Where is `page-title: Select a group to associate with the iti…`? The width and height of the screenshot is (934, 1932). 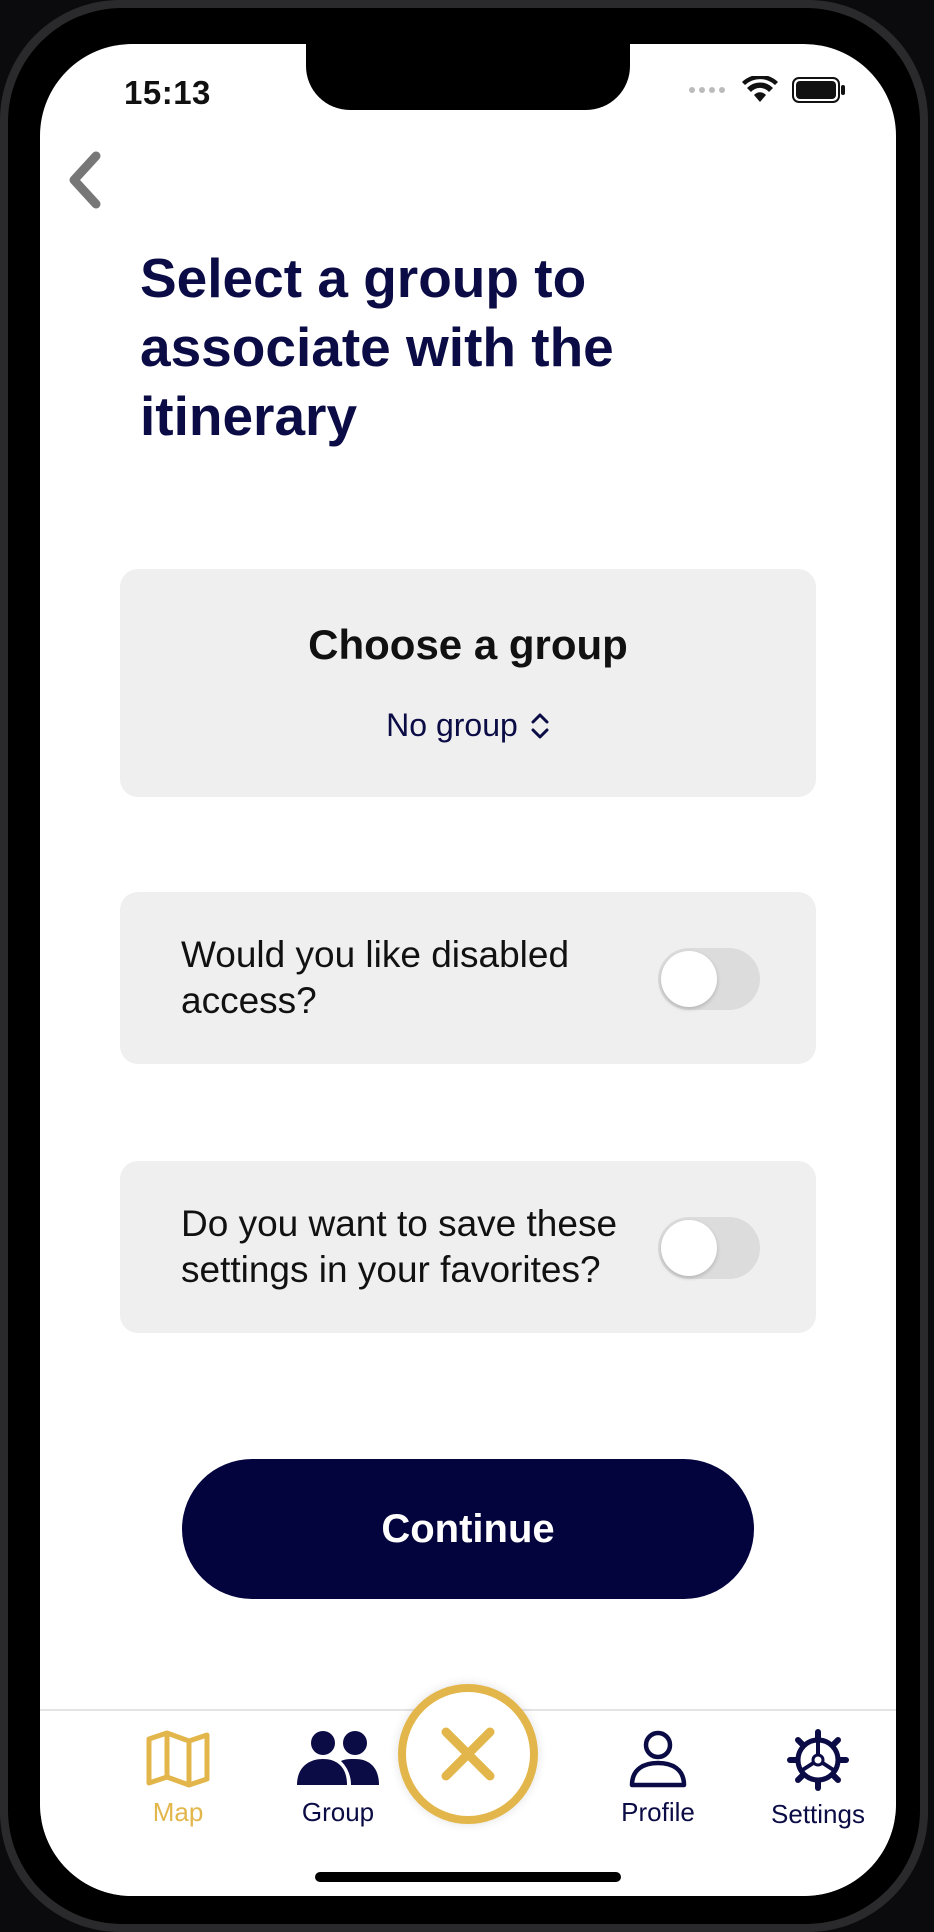 page-title: Select a group to associate with the iti… is located at coordinates (377, 347).